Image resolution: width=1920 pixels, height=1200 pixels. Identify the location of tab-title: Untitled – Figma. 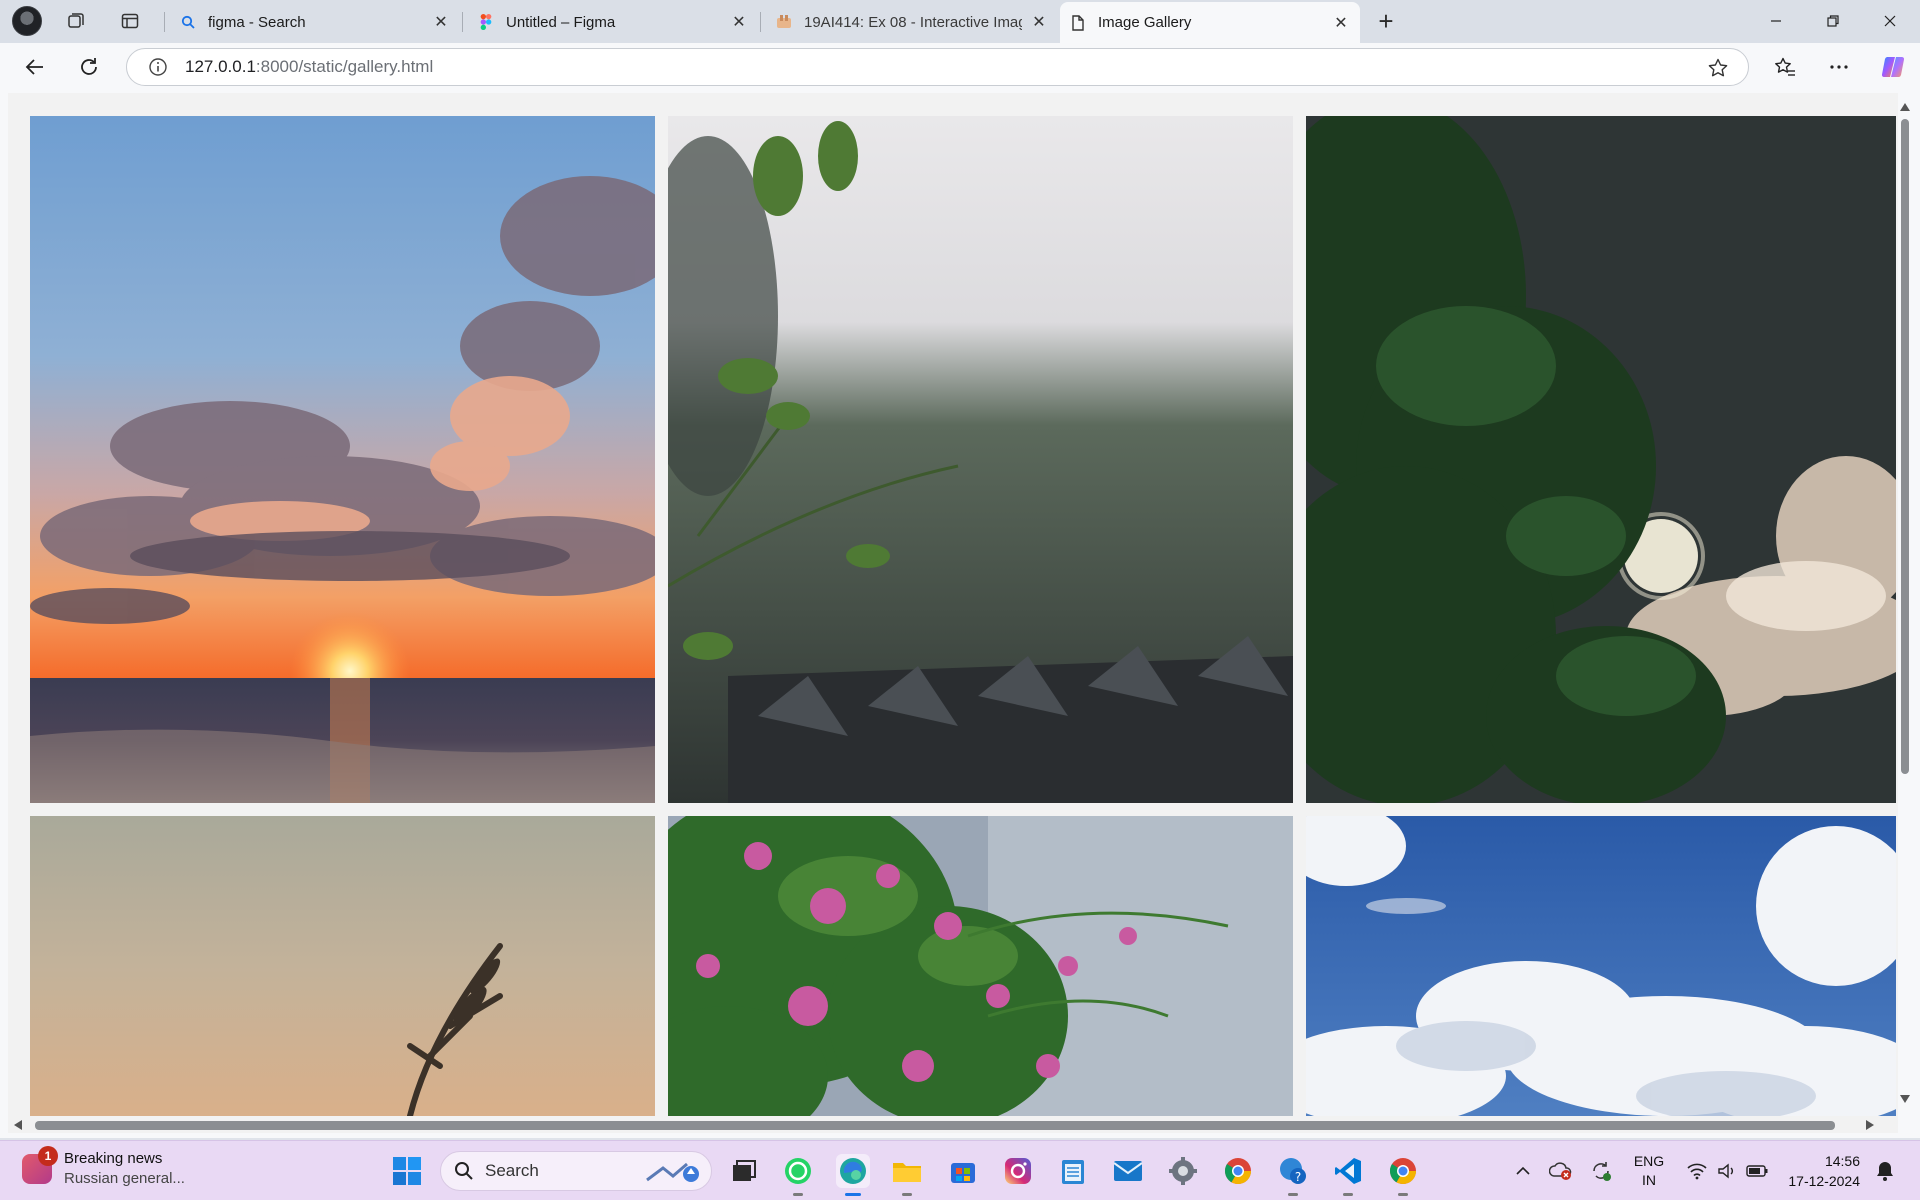
(561, 22).